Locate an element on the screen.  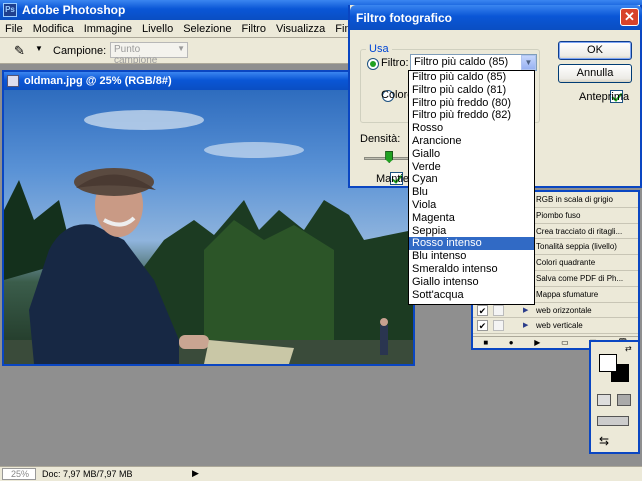
density-slider-thumb is located at coordinates (389, 157).